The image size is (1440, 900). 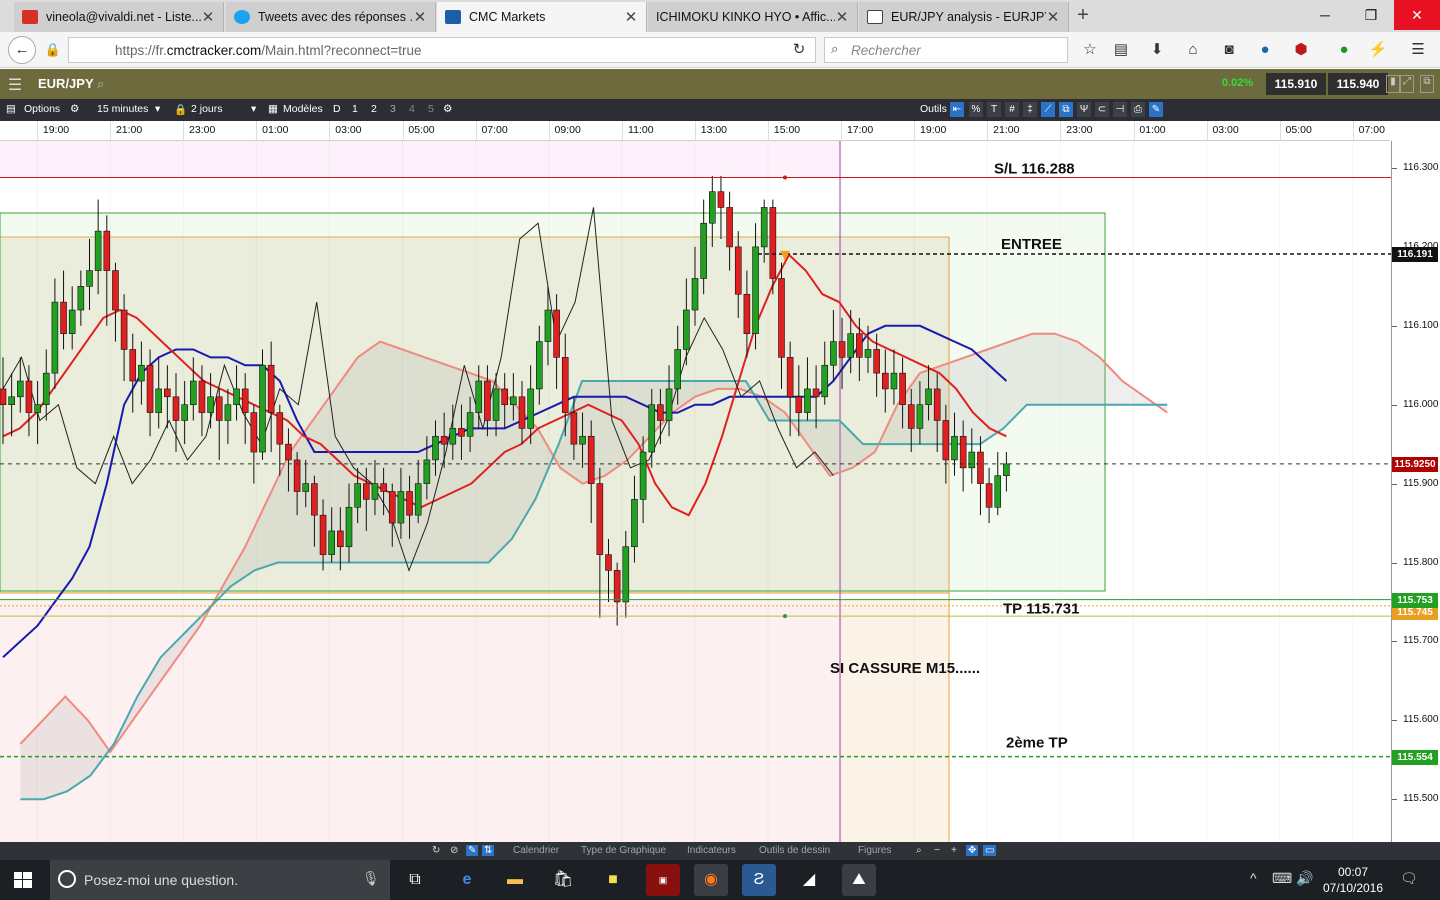 What do you see at coordinates (1371, 15) in the screenshot?
I see `maximize-button: ❐` at bounding box center [1371, 15].